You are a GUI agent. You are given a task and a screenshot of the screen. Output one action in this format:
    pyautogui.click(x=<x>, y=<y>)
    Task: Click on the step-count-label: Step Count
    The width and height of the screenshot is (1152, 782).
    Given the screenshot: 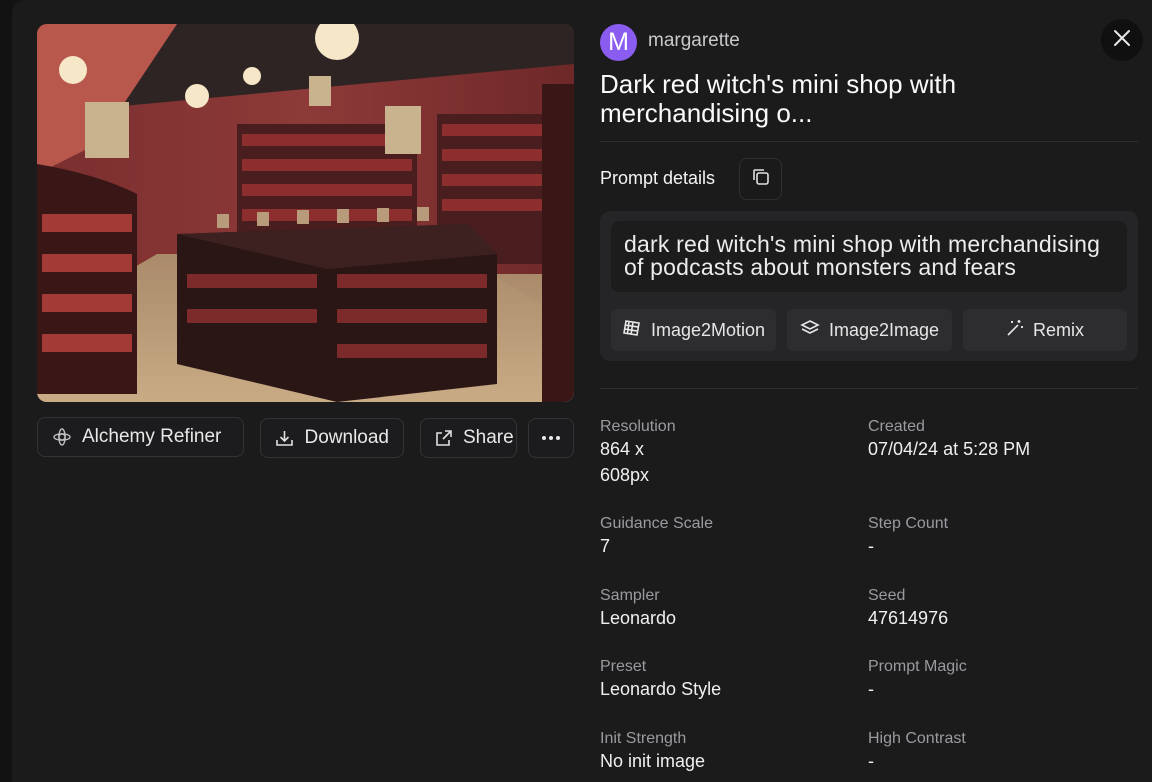 What is the action you would take?
    pyautogui.click(x=908, y=523)
    